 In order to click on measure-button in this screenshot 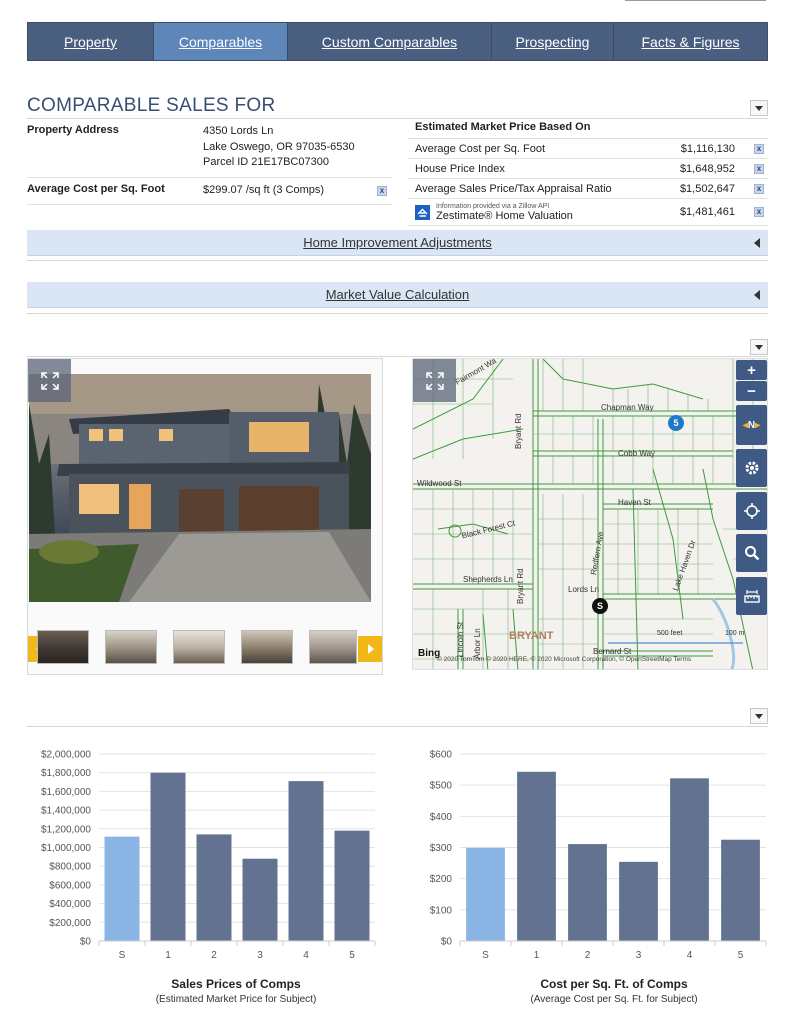, I will do `click(751, 596)`.